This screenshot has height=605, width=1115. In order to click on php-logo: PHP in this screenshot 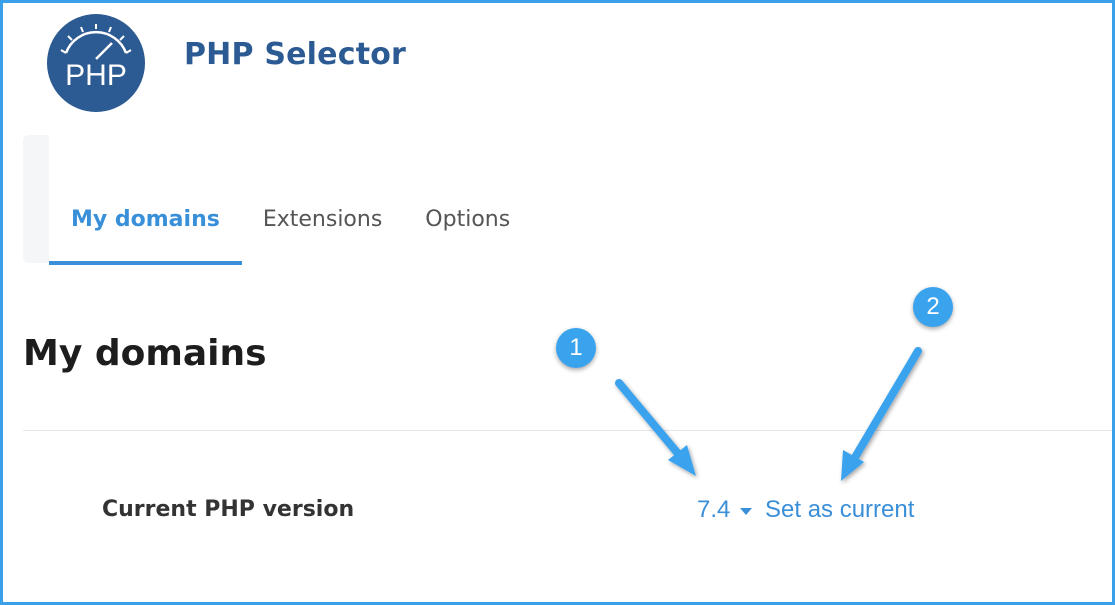, I will do `click(96, 63)`.